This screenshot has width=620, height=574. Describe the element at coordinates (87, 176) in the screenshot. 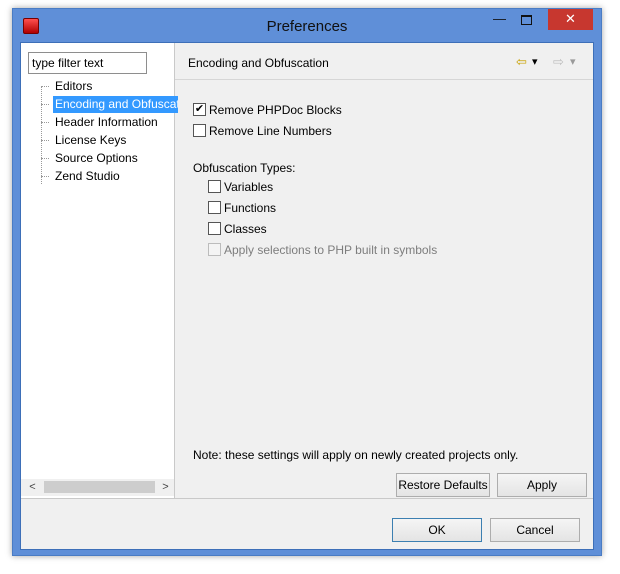

I see `tree-item-label: Zend Studio` at that location.